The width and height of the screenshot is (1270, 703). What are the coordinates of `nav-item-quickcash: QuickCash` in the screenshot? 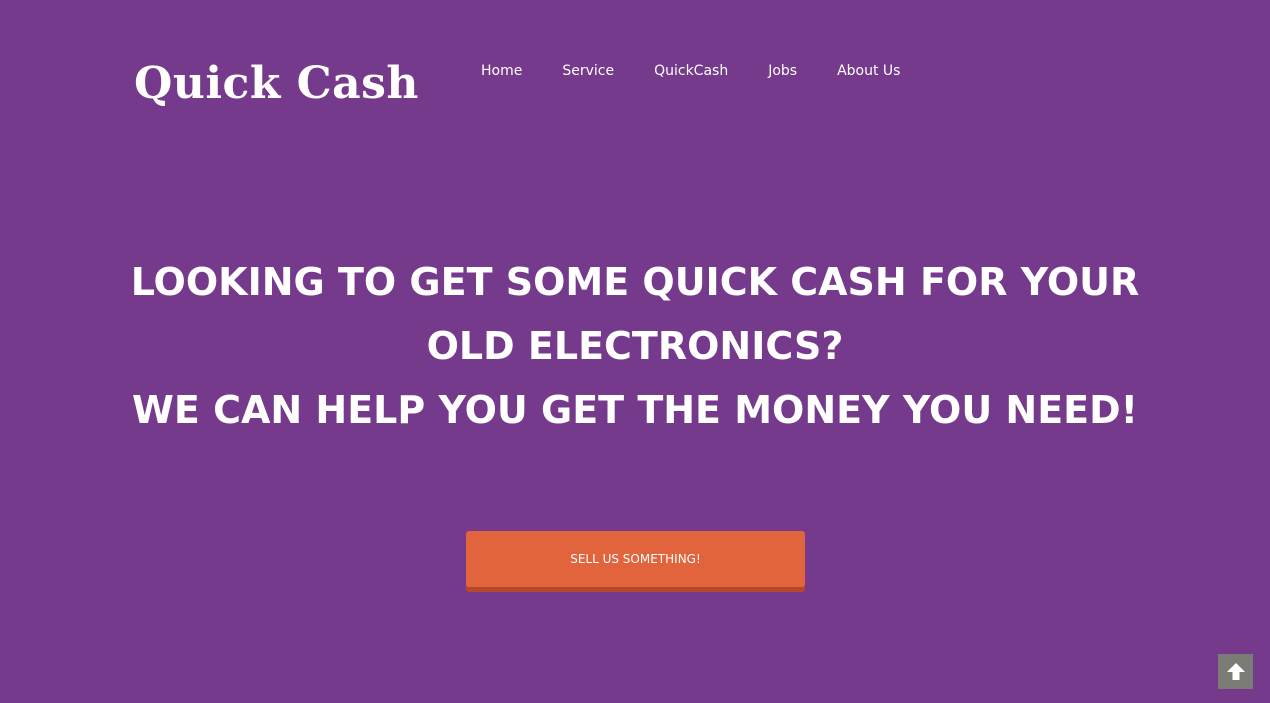 It's located at (691, 71).